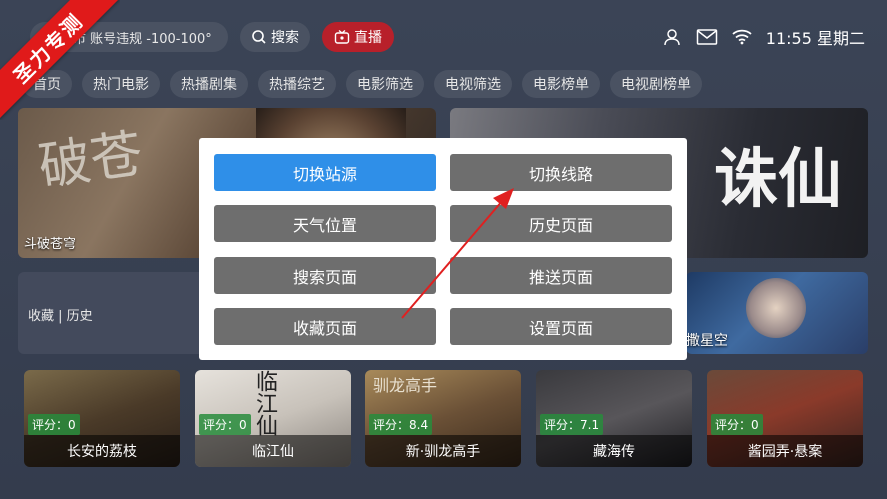 The width and height of the screenshot is (887, 499). Describe the element at coordinates (60, 316) in the screenshot. I see `history-label: 收藏 | 历史` at that location.